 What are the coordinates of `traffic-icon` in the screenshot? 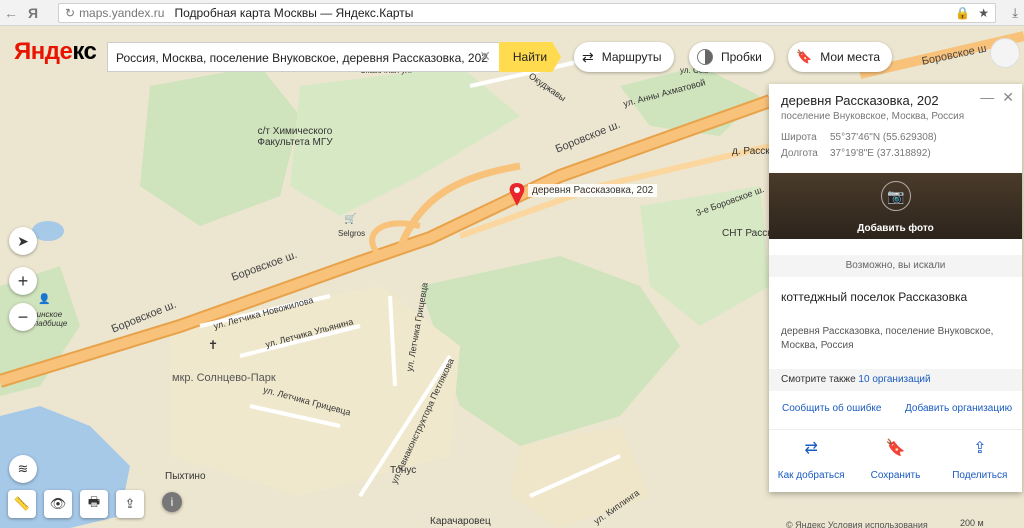 It's located at (705, 57).